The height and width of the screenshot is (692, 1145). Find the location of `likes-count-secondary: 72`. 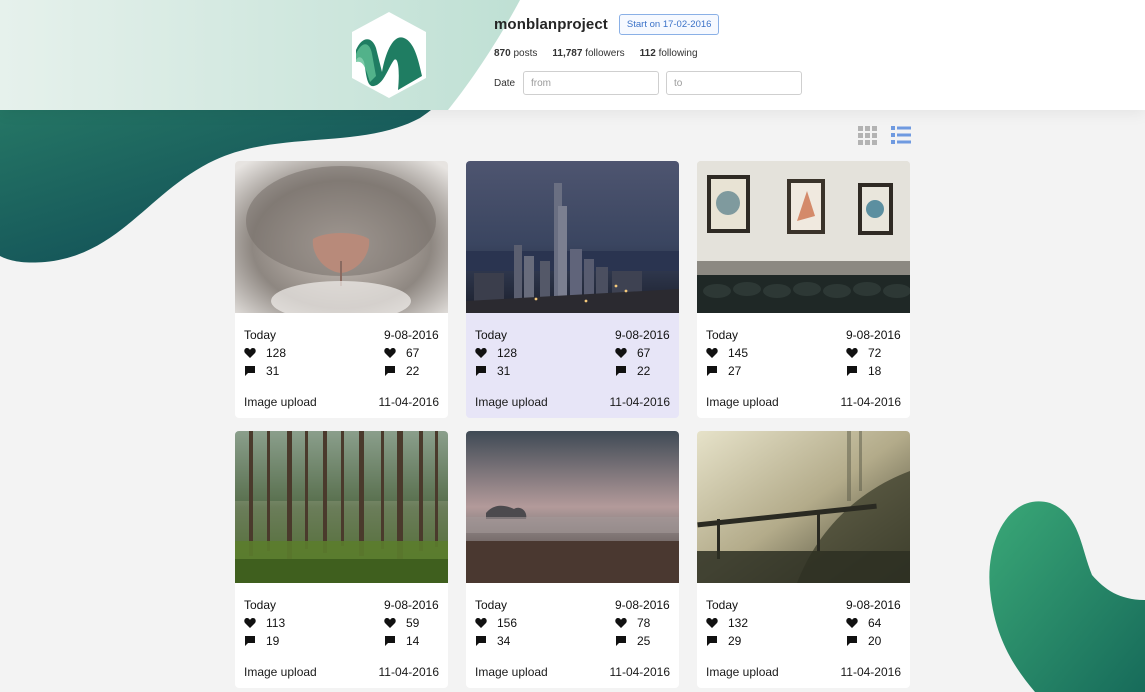

likes-count-secondary: 72 is located at coordinates (875, 353).